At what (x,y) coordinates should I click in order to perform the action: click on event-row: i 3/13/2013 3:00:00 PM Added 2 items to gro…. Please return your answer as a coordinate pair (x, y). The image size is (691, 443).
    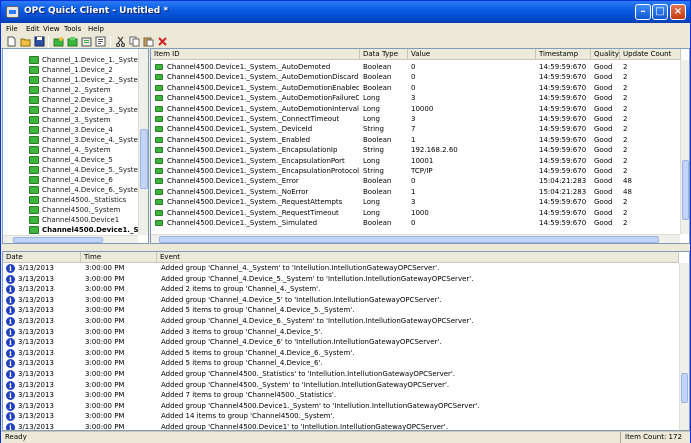
    Looking at the image, I should click on (341, 289).